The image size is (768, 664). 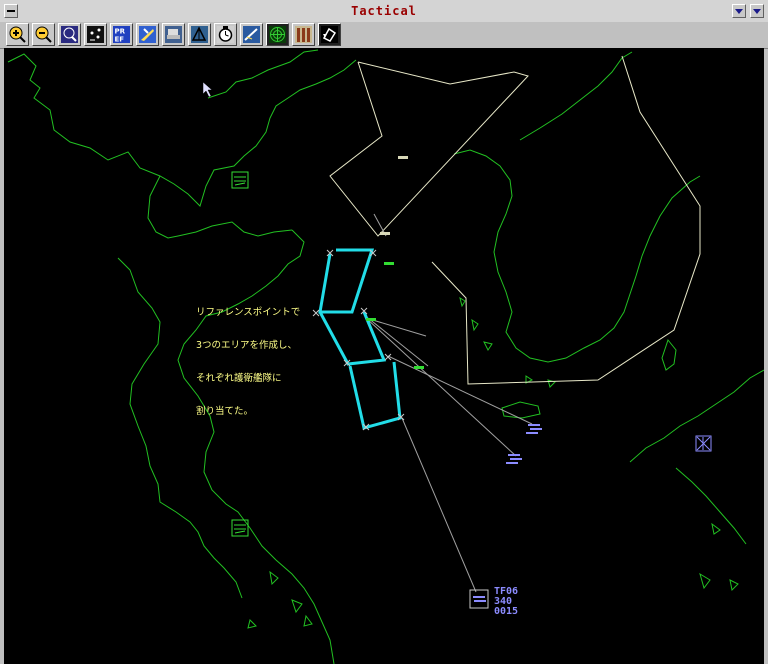 What do you see at coordinates (360, 339) in the screenshot?
I see `area-layer` at bounding box center [360, 339].